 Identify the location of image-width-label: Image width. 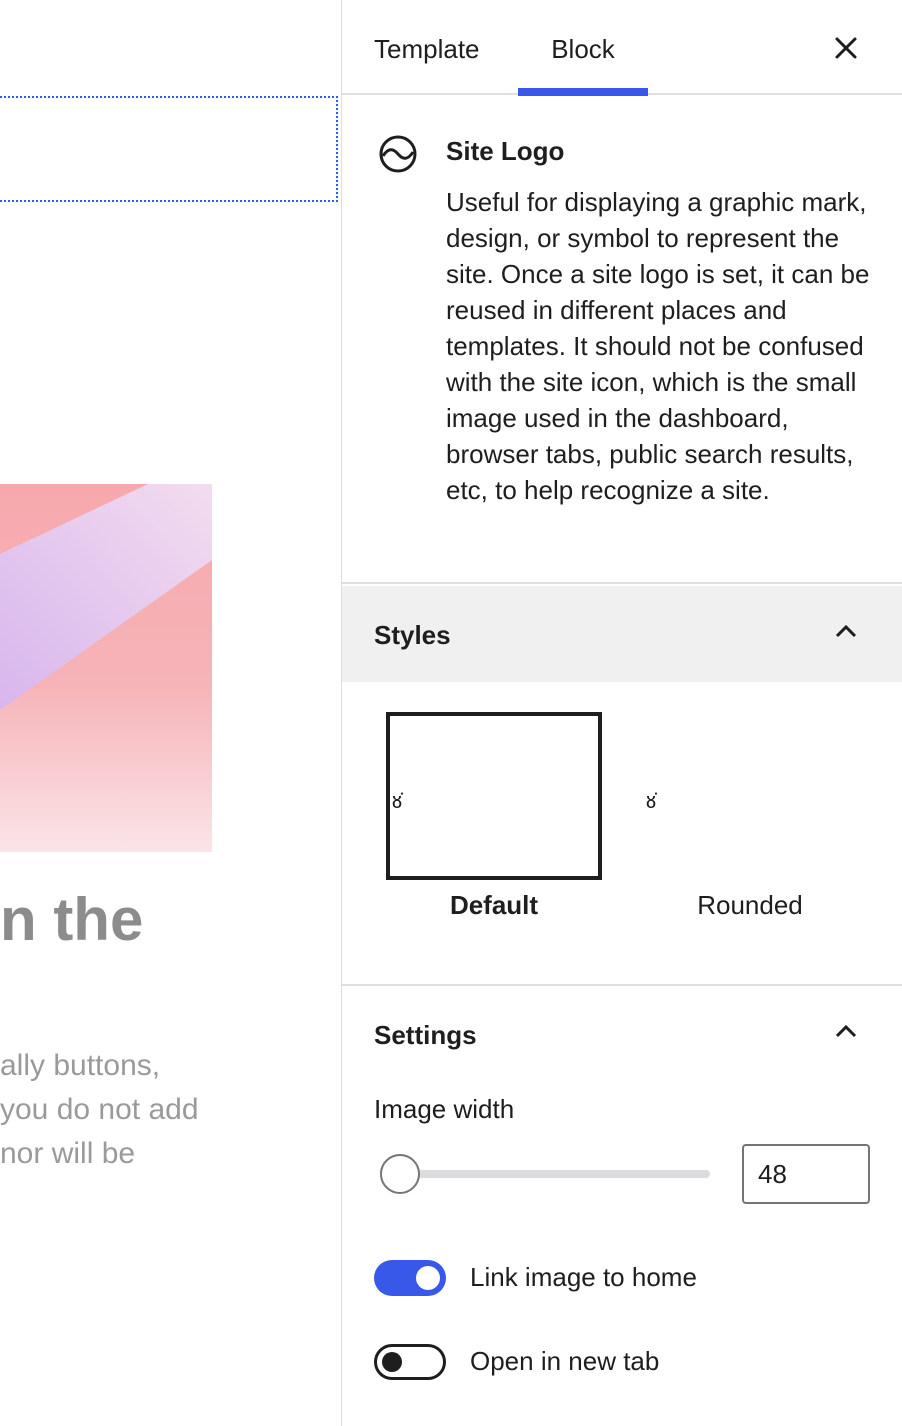
(444, 1109).